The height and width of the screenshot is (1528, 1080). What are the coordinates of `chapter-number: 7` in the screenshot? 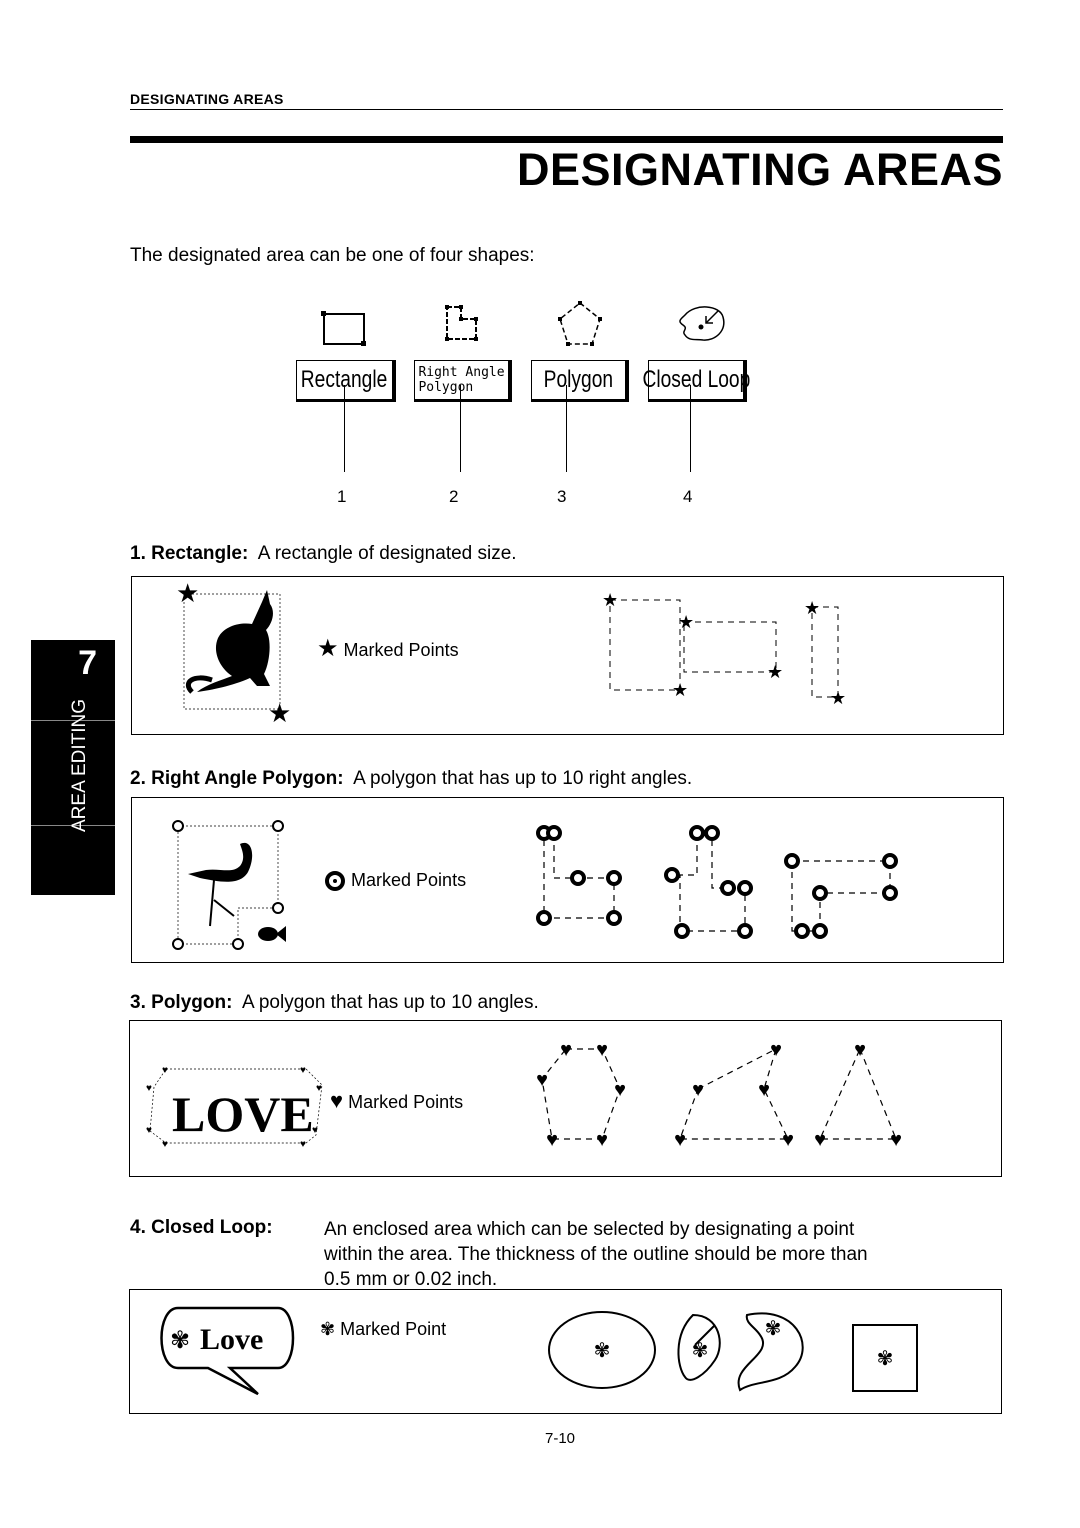 It's located at (87, 663).